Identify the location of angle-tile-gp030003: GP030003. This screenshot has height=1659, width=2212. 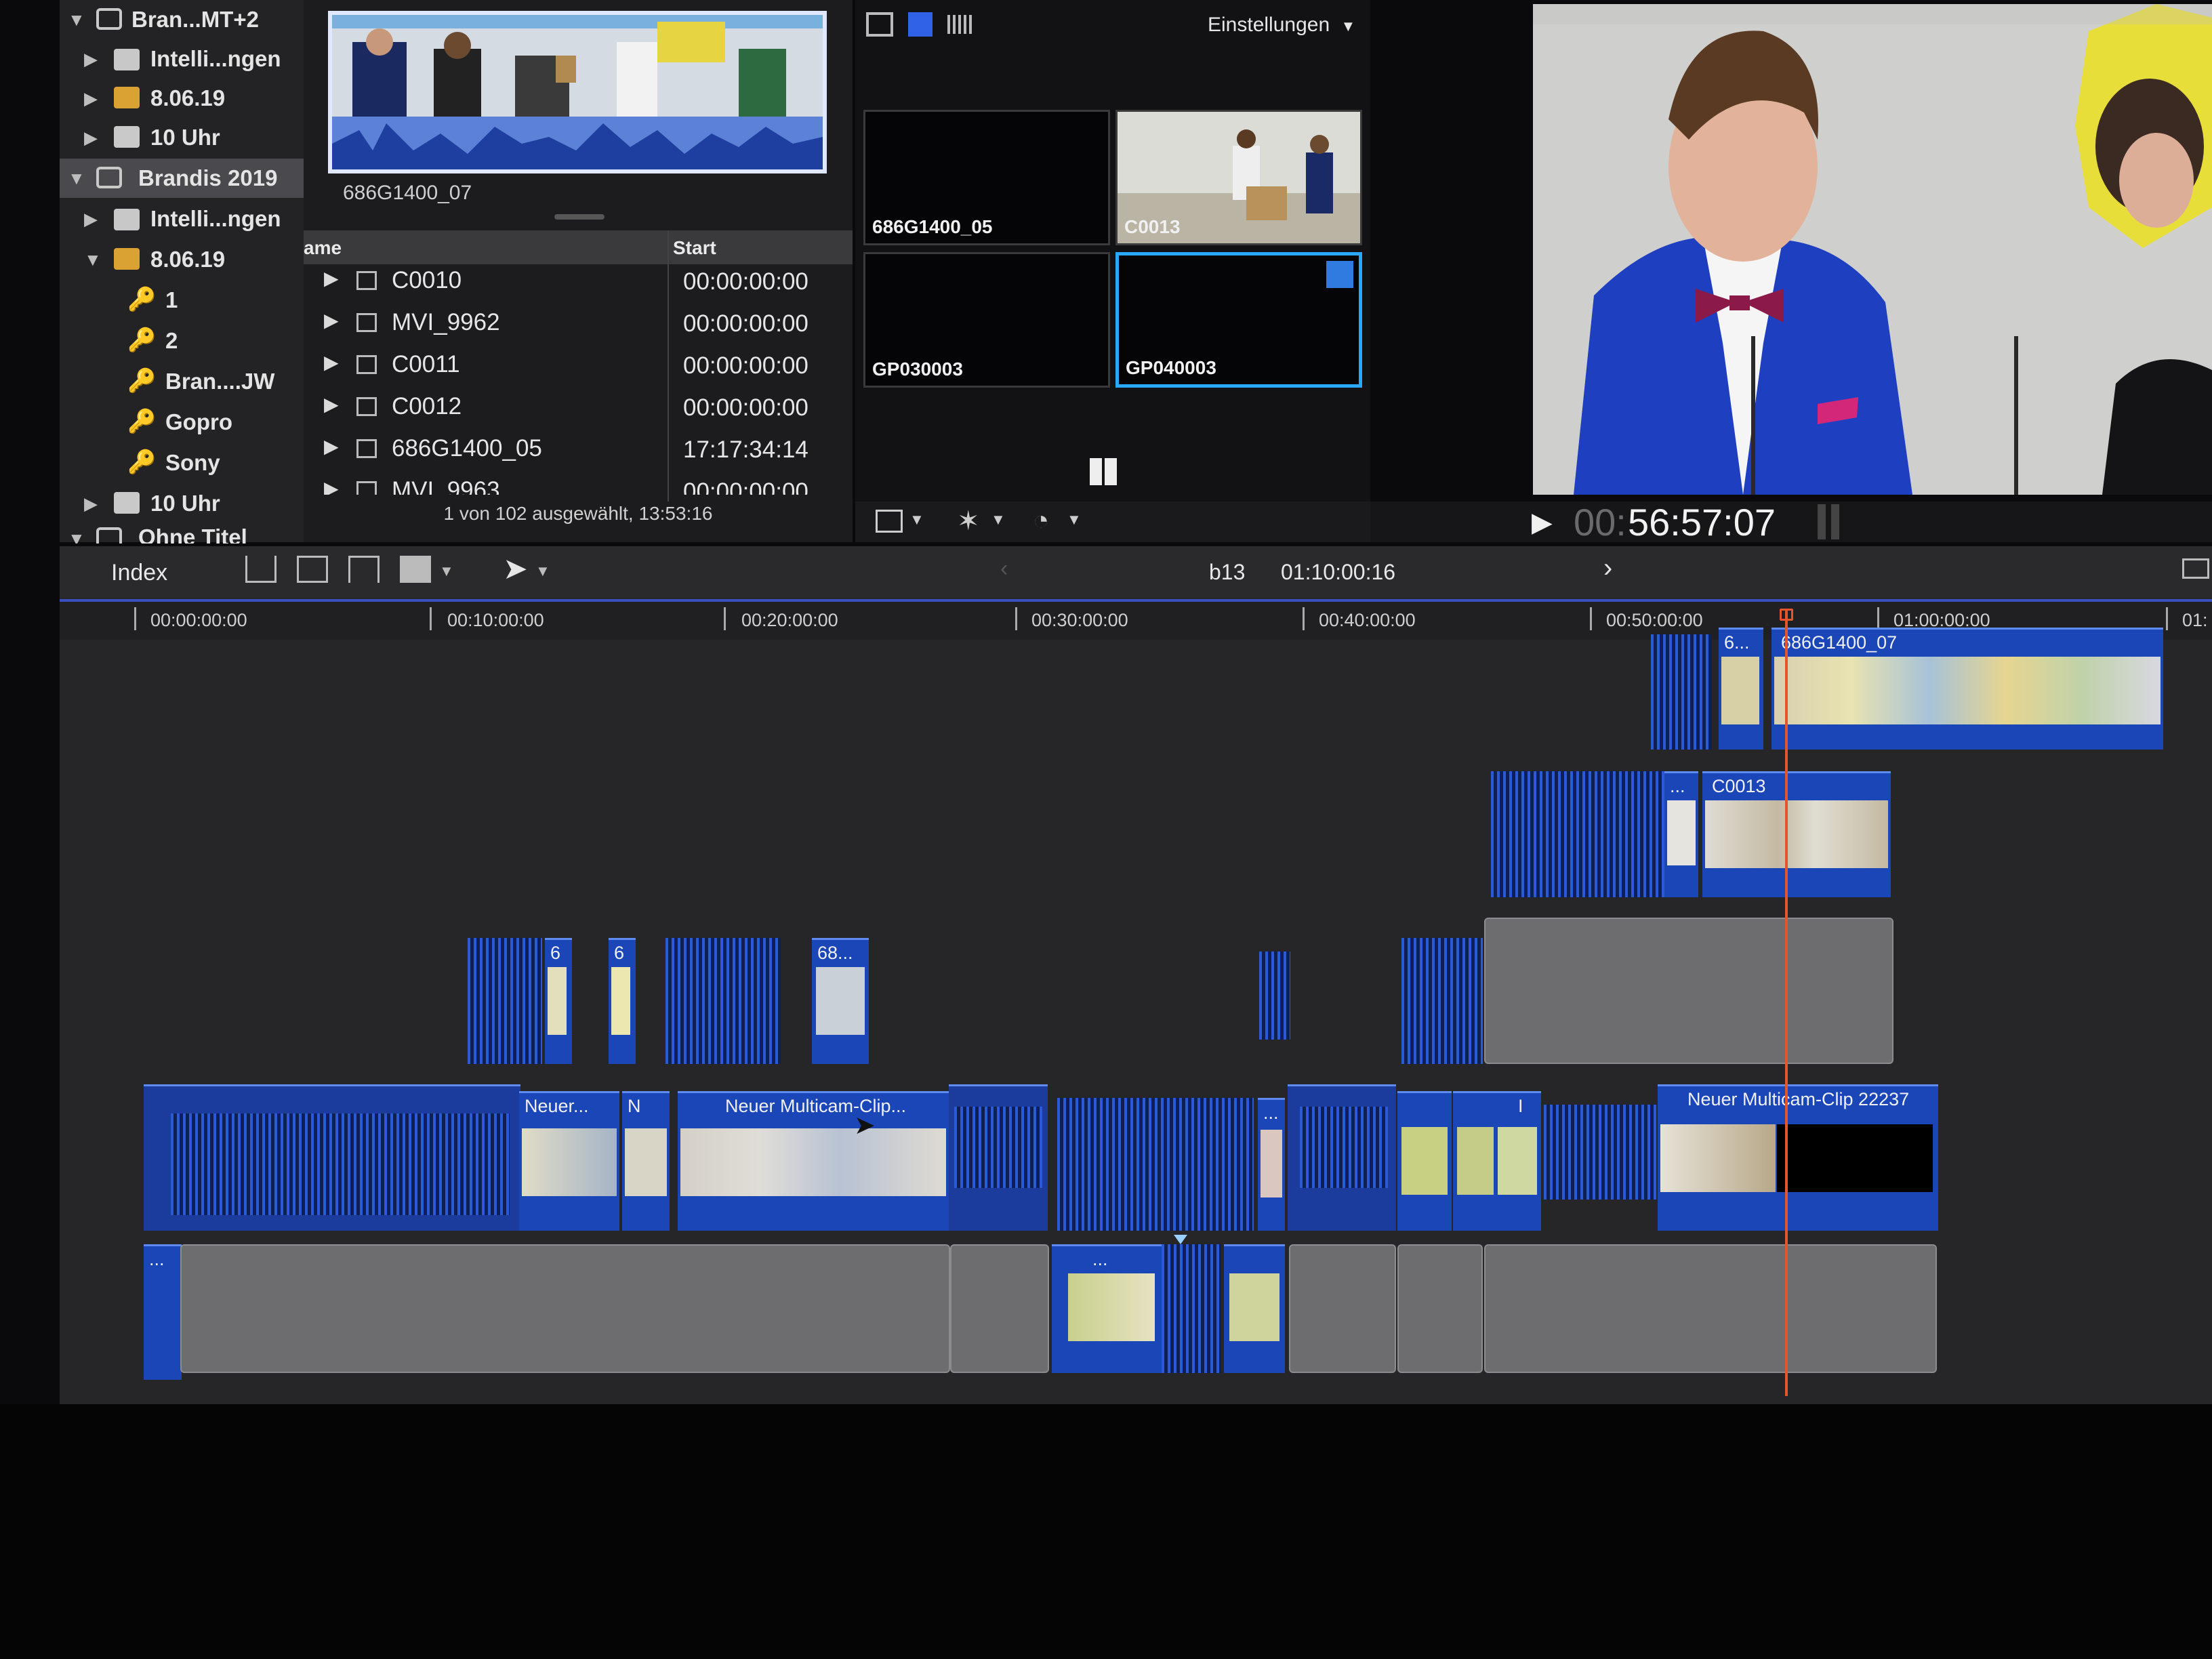
(986, 320).